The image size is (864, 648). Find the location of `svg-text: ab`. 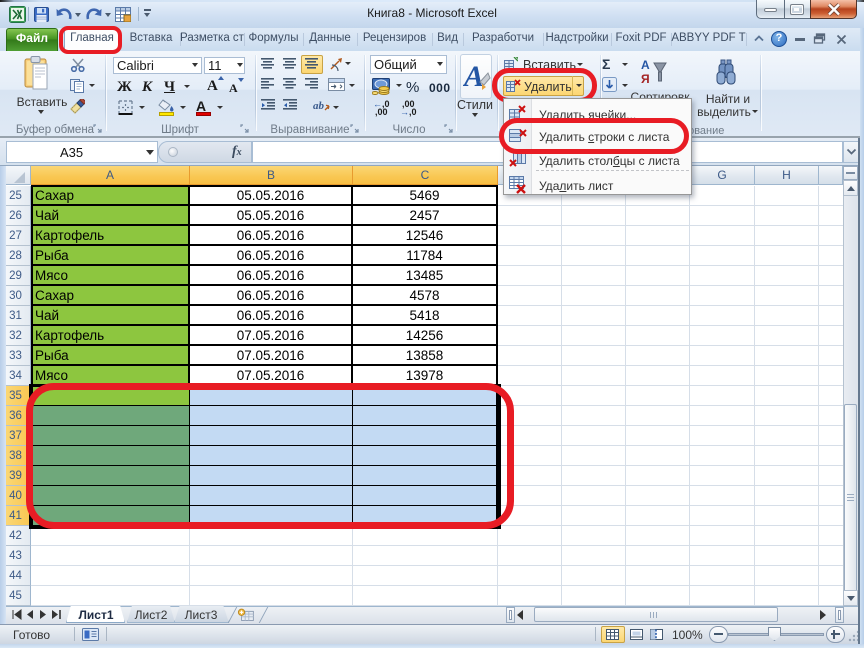

svg-text: ab is located at coordinates (319, 106).